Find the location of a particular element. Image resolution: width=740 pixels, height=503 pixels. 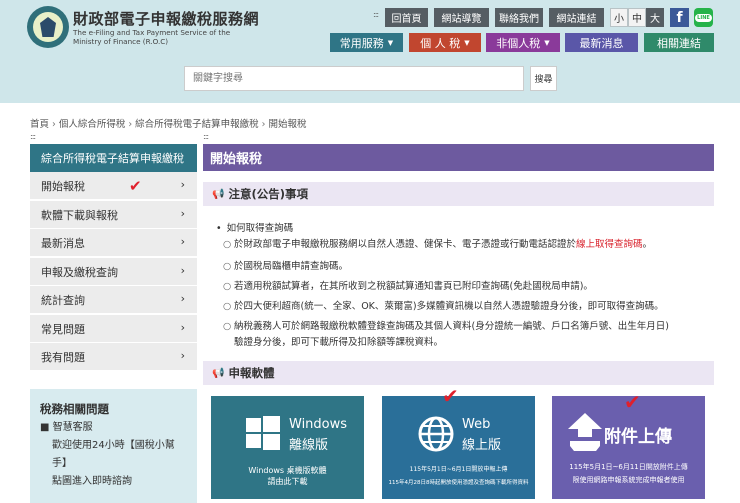

font-size-medium-button: 中 is located at coordinates (637, 17).